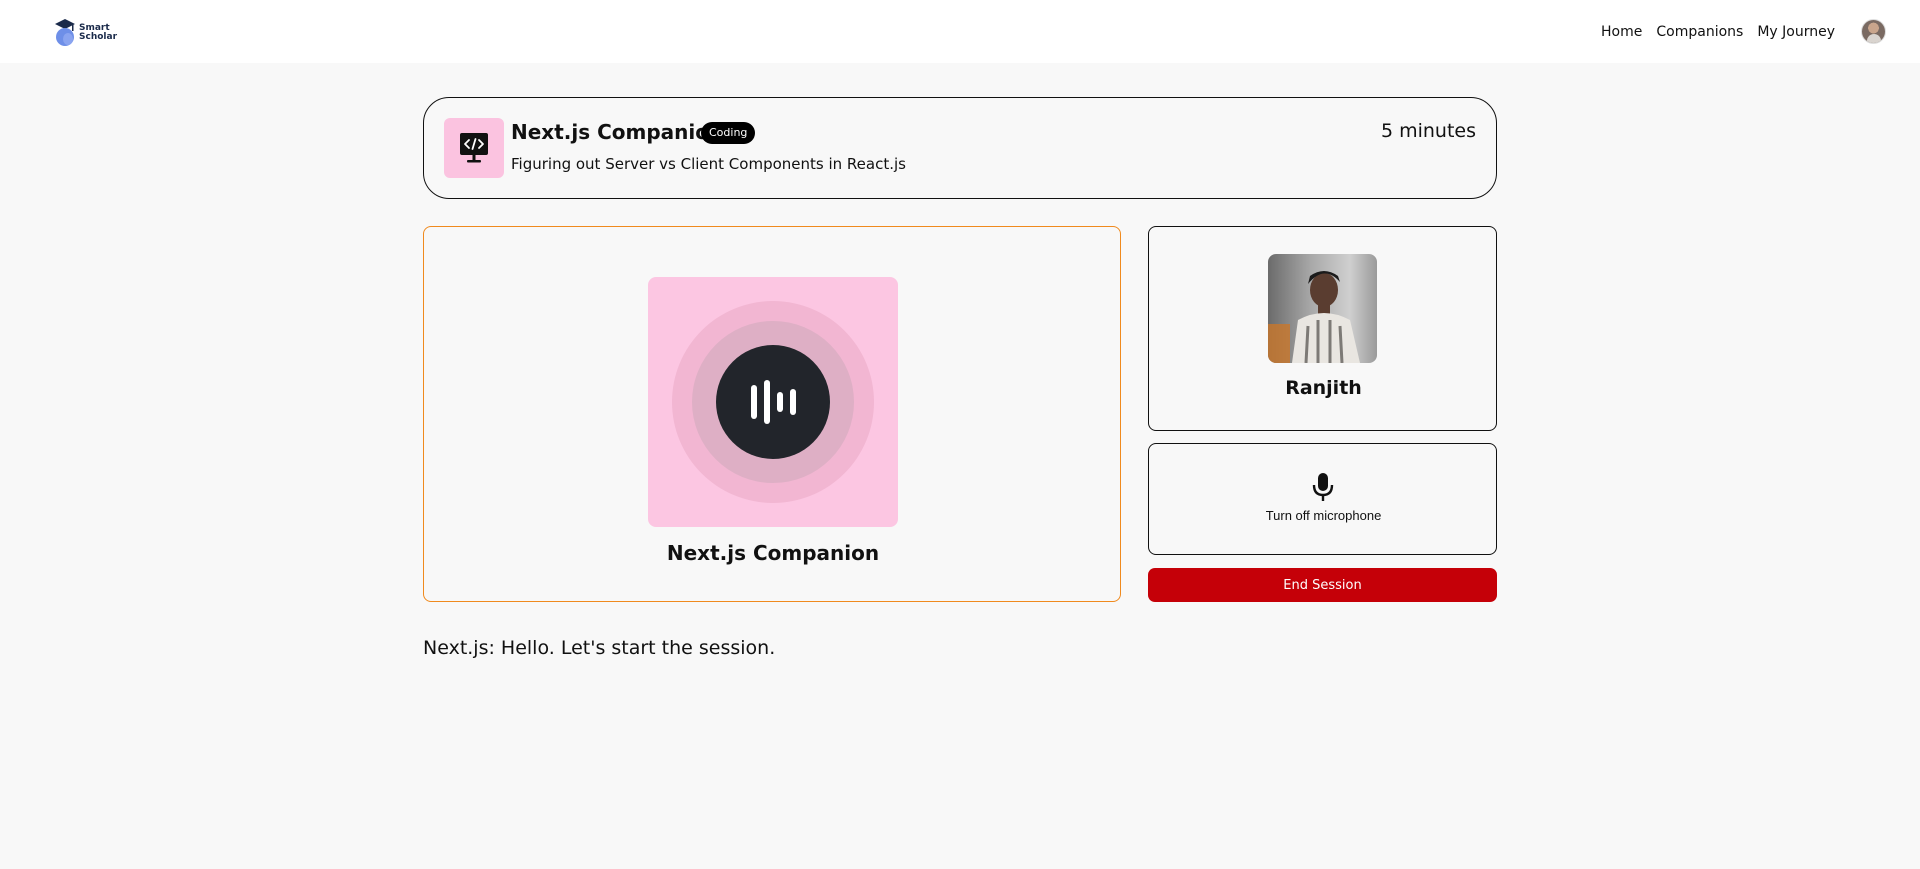 The image size is (1920, 869). I want to click on subject-icon-box, so click(474, 148).